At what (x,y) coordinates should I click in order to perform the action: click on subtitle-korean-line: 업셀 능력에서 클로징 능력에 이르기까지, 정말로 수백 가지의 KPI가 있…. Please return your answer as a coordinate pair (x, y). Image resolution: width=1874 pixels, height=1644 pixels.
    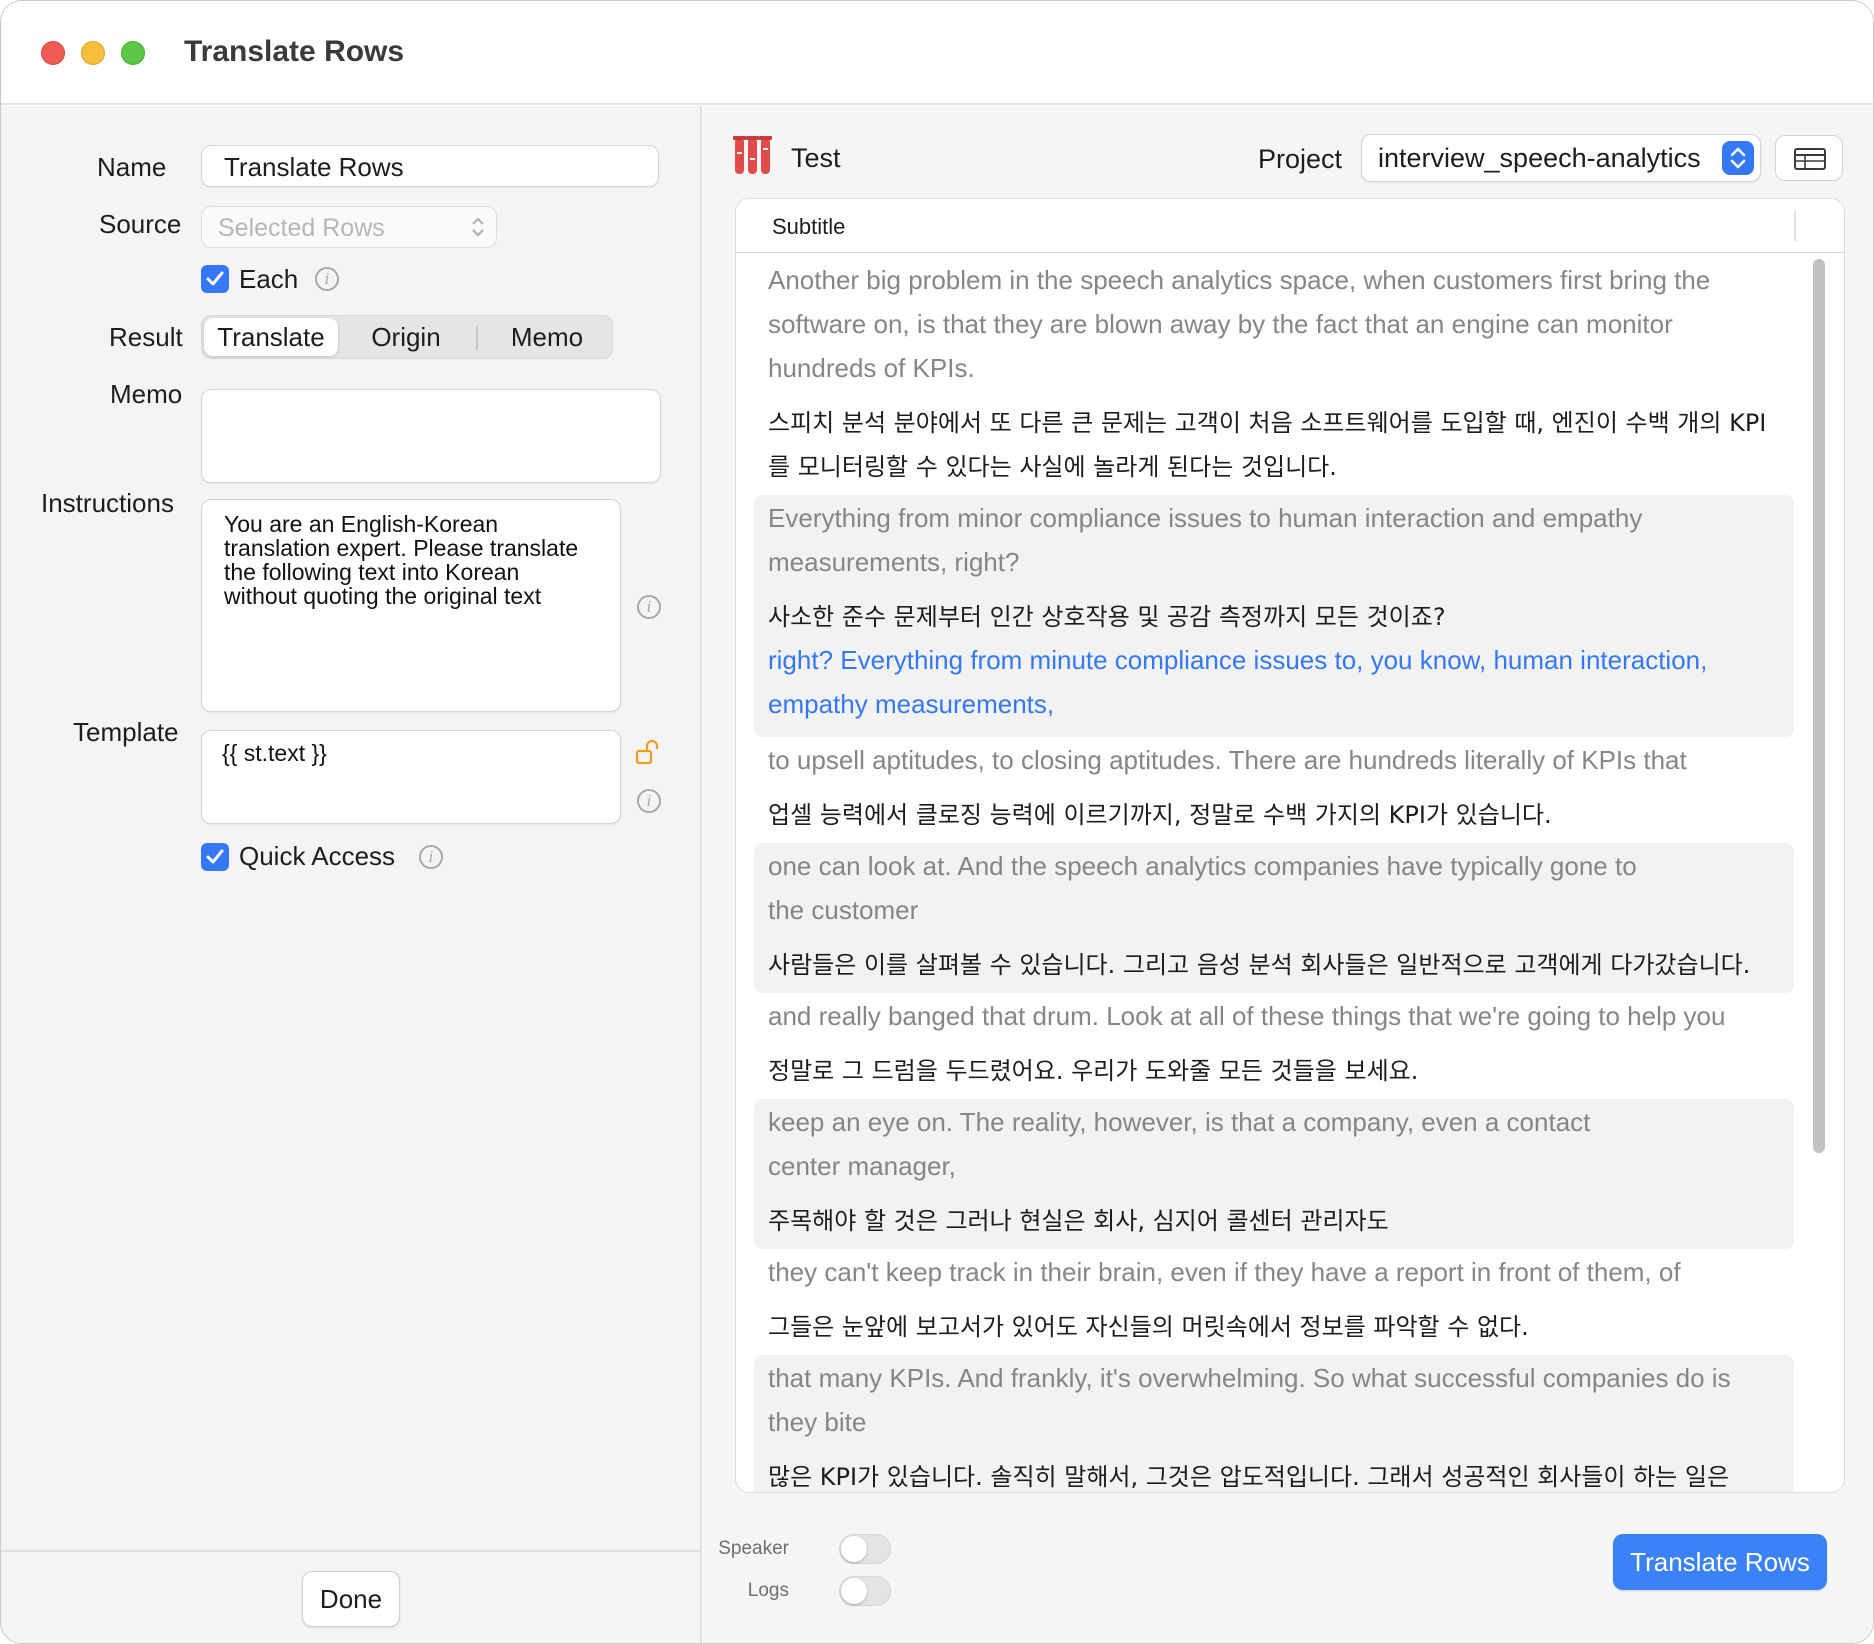
    Looking at the image, I should click on (1160, 815).